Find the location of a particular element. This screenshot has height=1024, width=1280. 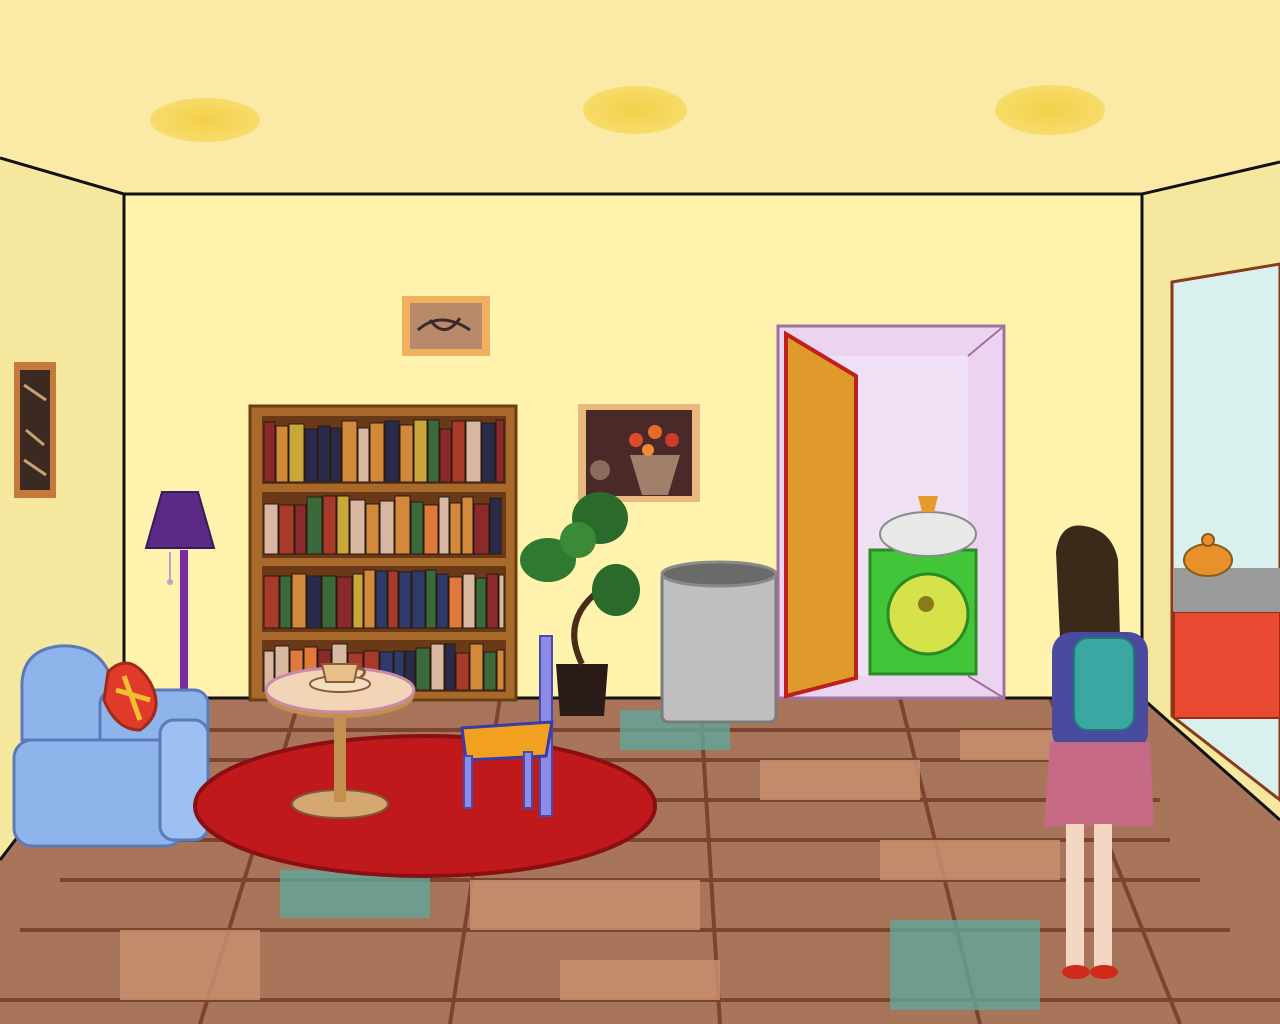

kitchen-doorway is located at coordinates (1225, 532).